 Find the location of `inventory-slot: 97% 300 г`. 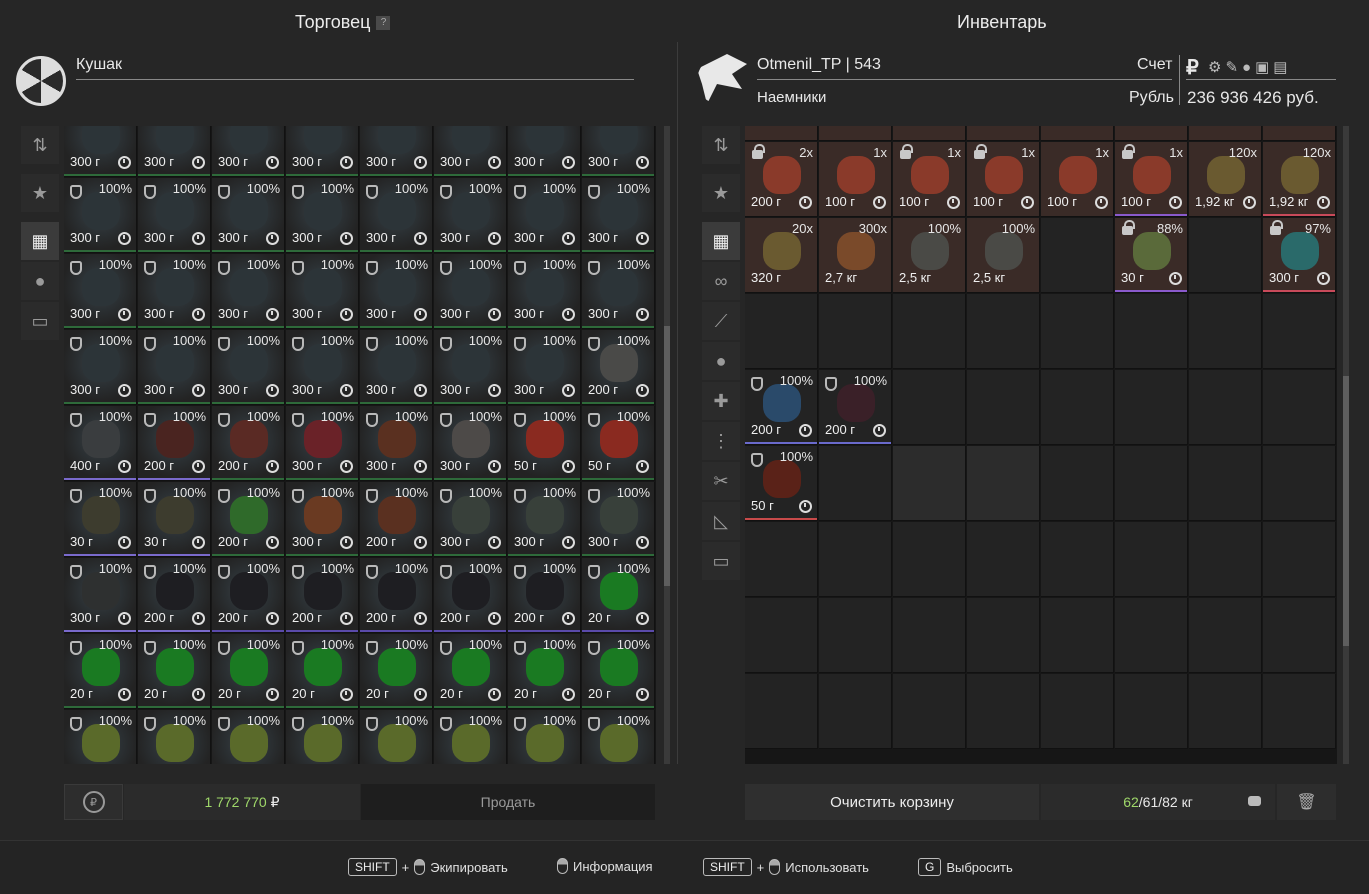

inventory-slot: 97% 300 г is located at coordinates (1299, 255).